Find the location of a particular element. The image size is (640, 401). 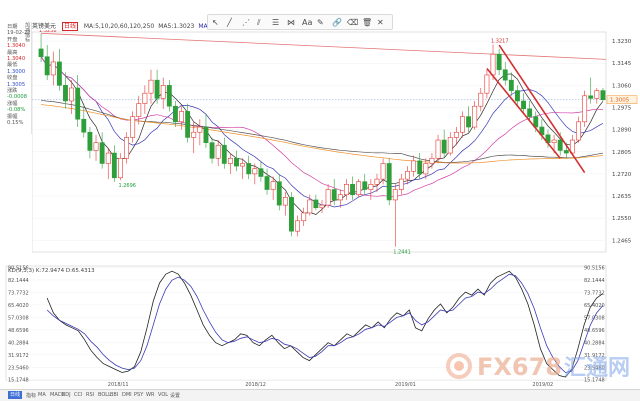

kd-axis-label-right: 82.1444 is located at coordinates (594, 281).